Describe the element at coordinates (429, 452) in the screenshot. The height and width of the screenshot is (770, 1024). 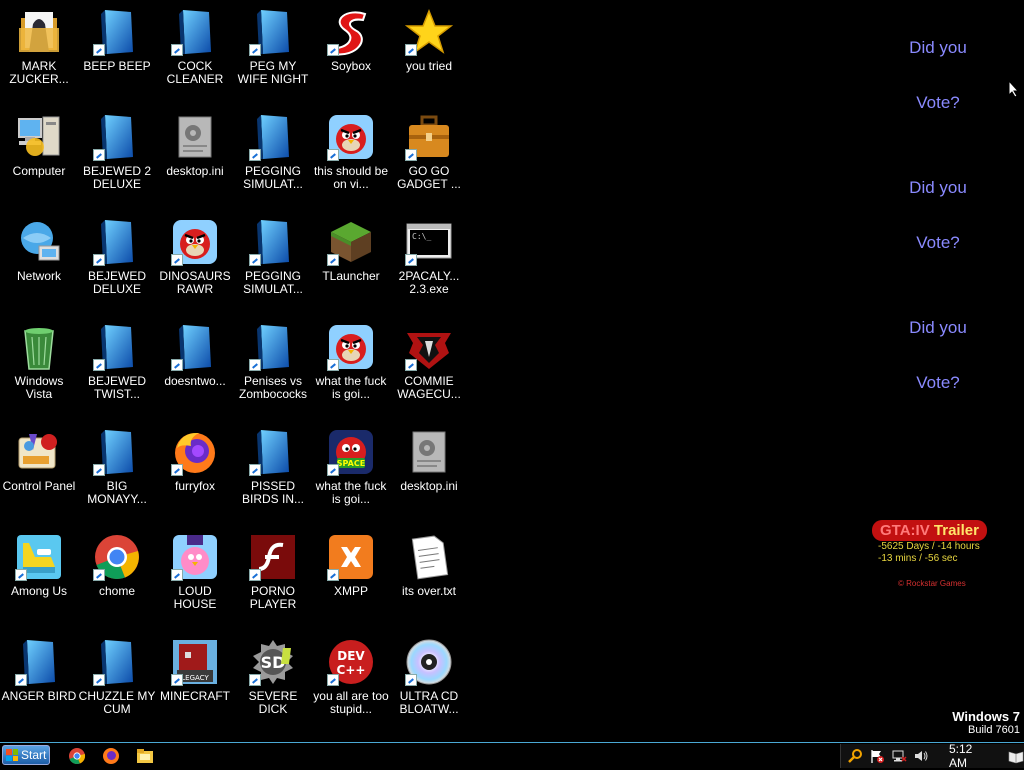
I see `settings-file-icon` at that location.